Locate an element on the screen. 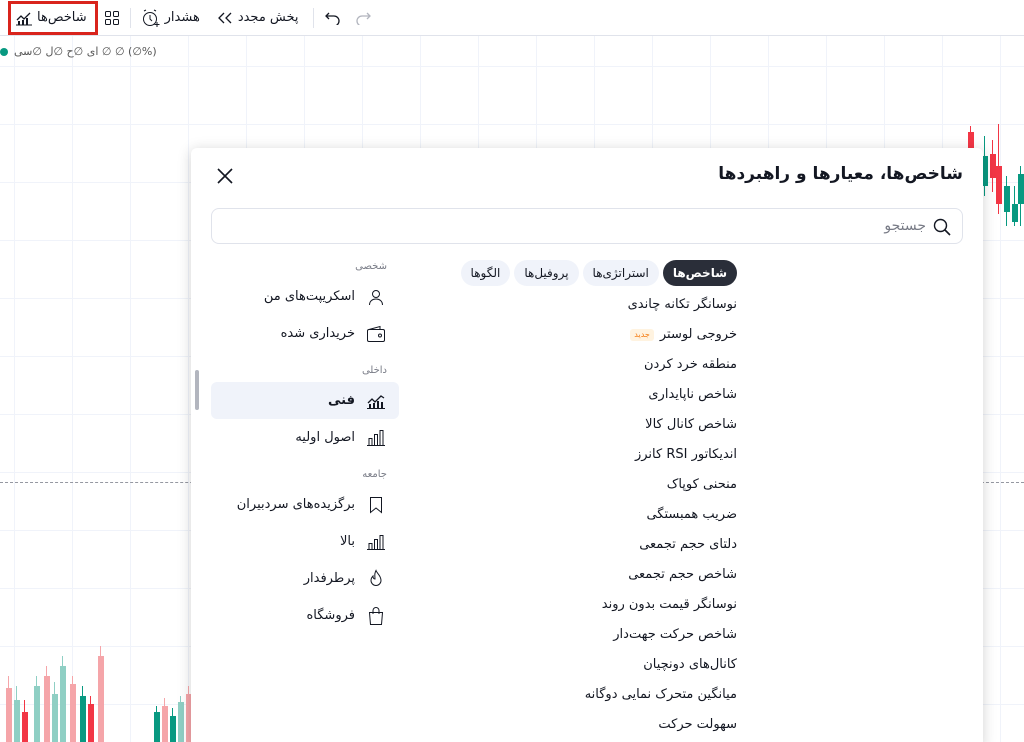  redo-button is located at coordinates (363, 18).